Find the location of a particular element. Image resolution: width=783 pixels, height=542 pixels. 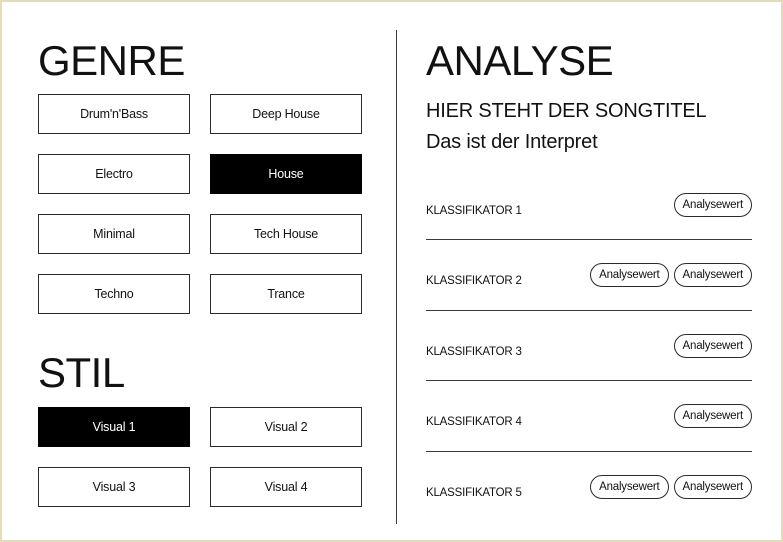

song-title: HIER STEHT DER SONGTITEL is located at coordinates (566, 111).